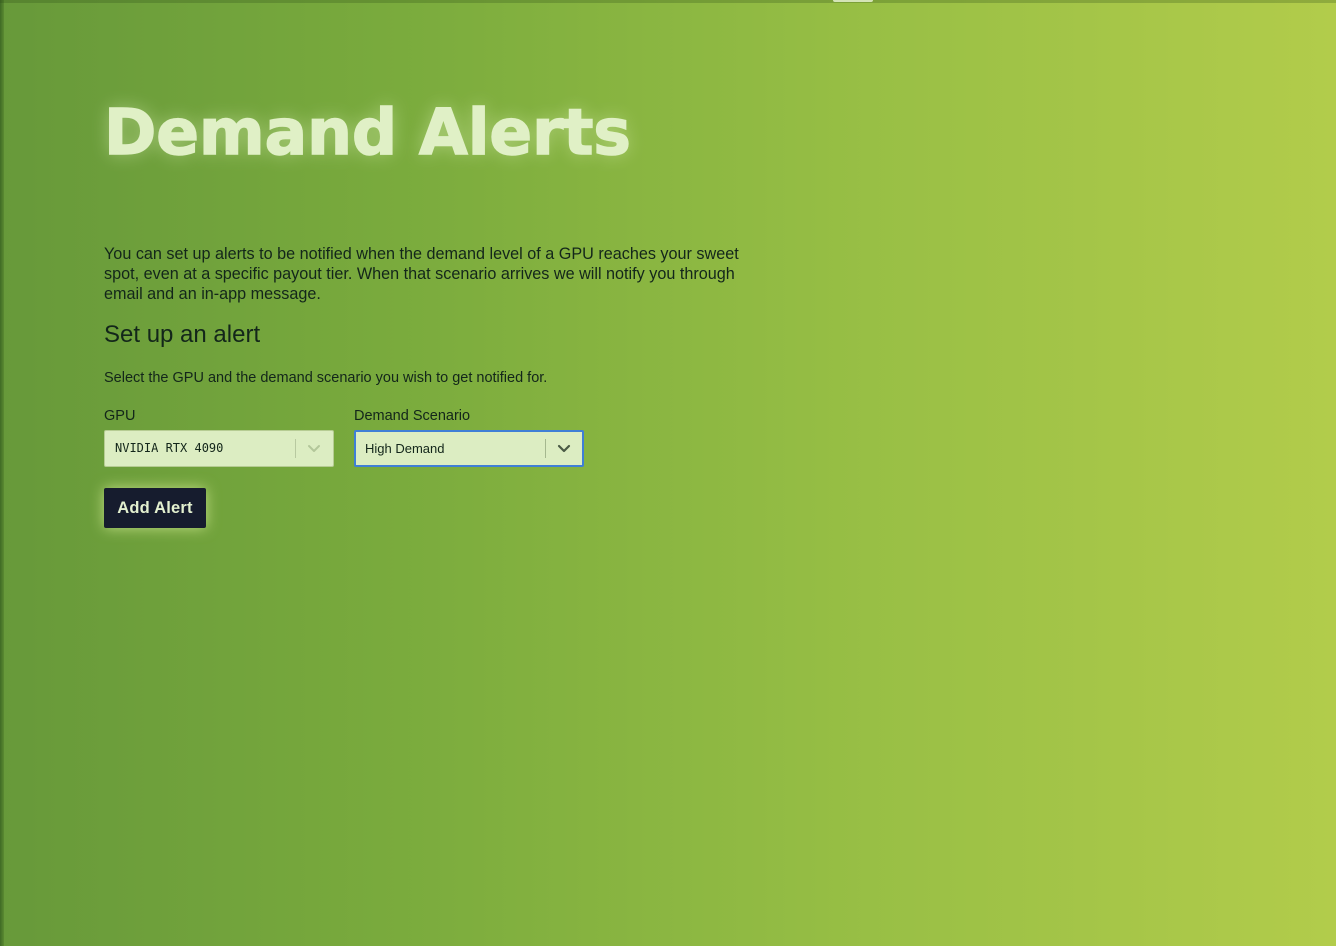  I want to click on top-notch, so click(853, 1).